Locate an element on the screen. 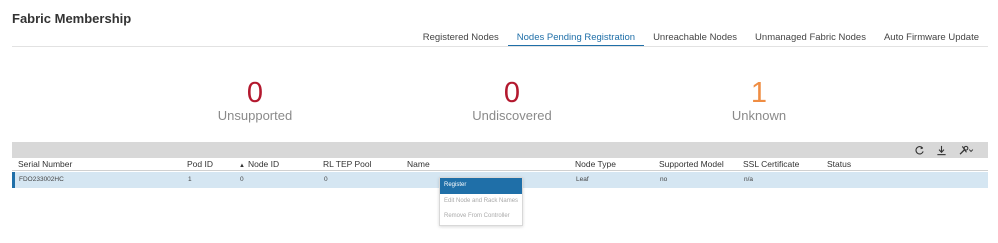  cell-rl-tep-pool: 0 is located at coordinates (326, 179).